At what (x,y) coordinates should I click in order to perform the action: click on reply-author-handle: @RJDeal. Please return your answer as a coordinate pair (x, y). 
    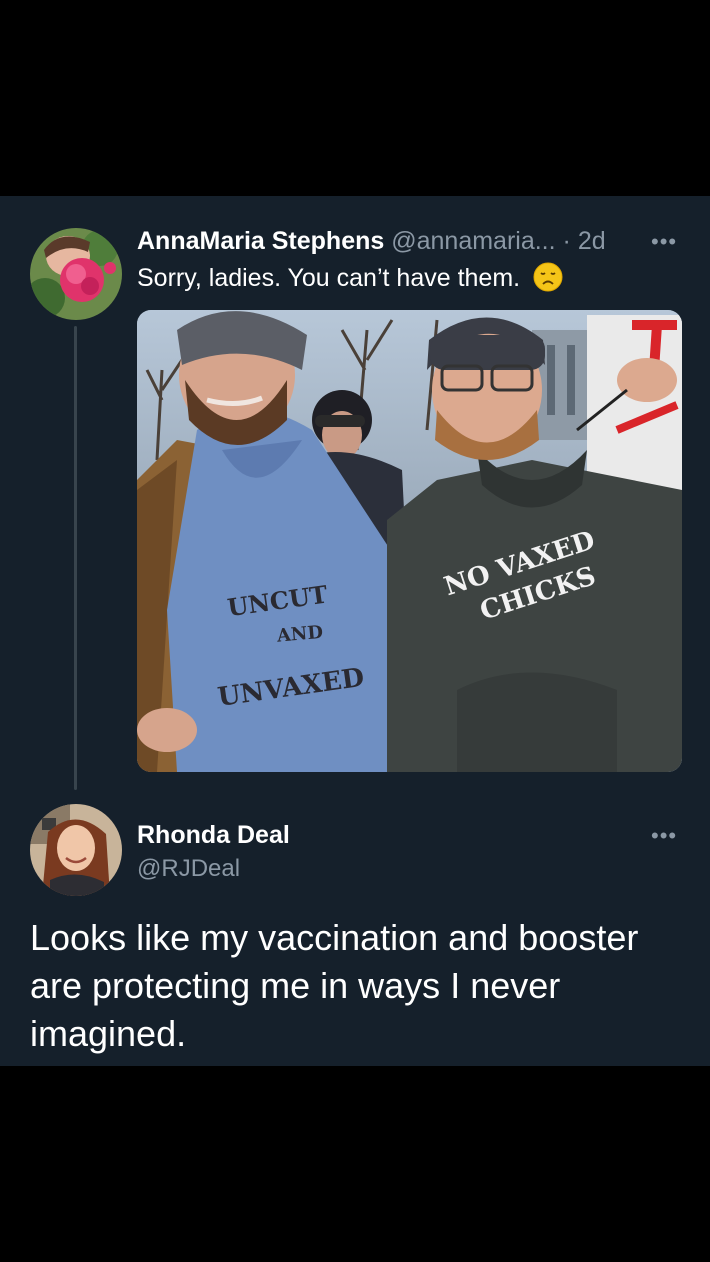
    Looking at the image, I should click on (188, 869).